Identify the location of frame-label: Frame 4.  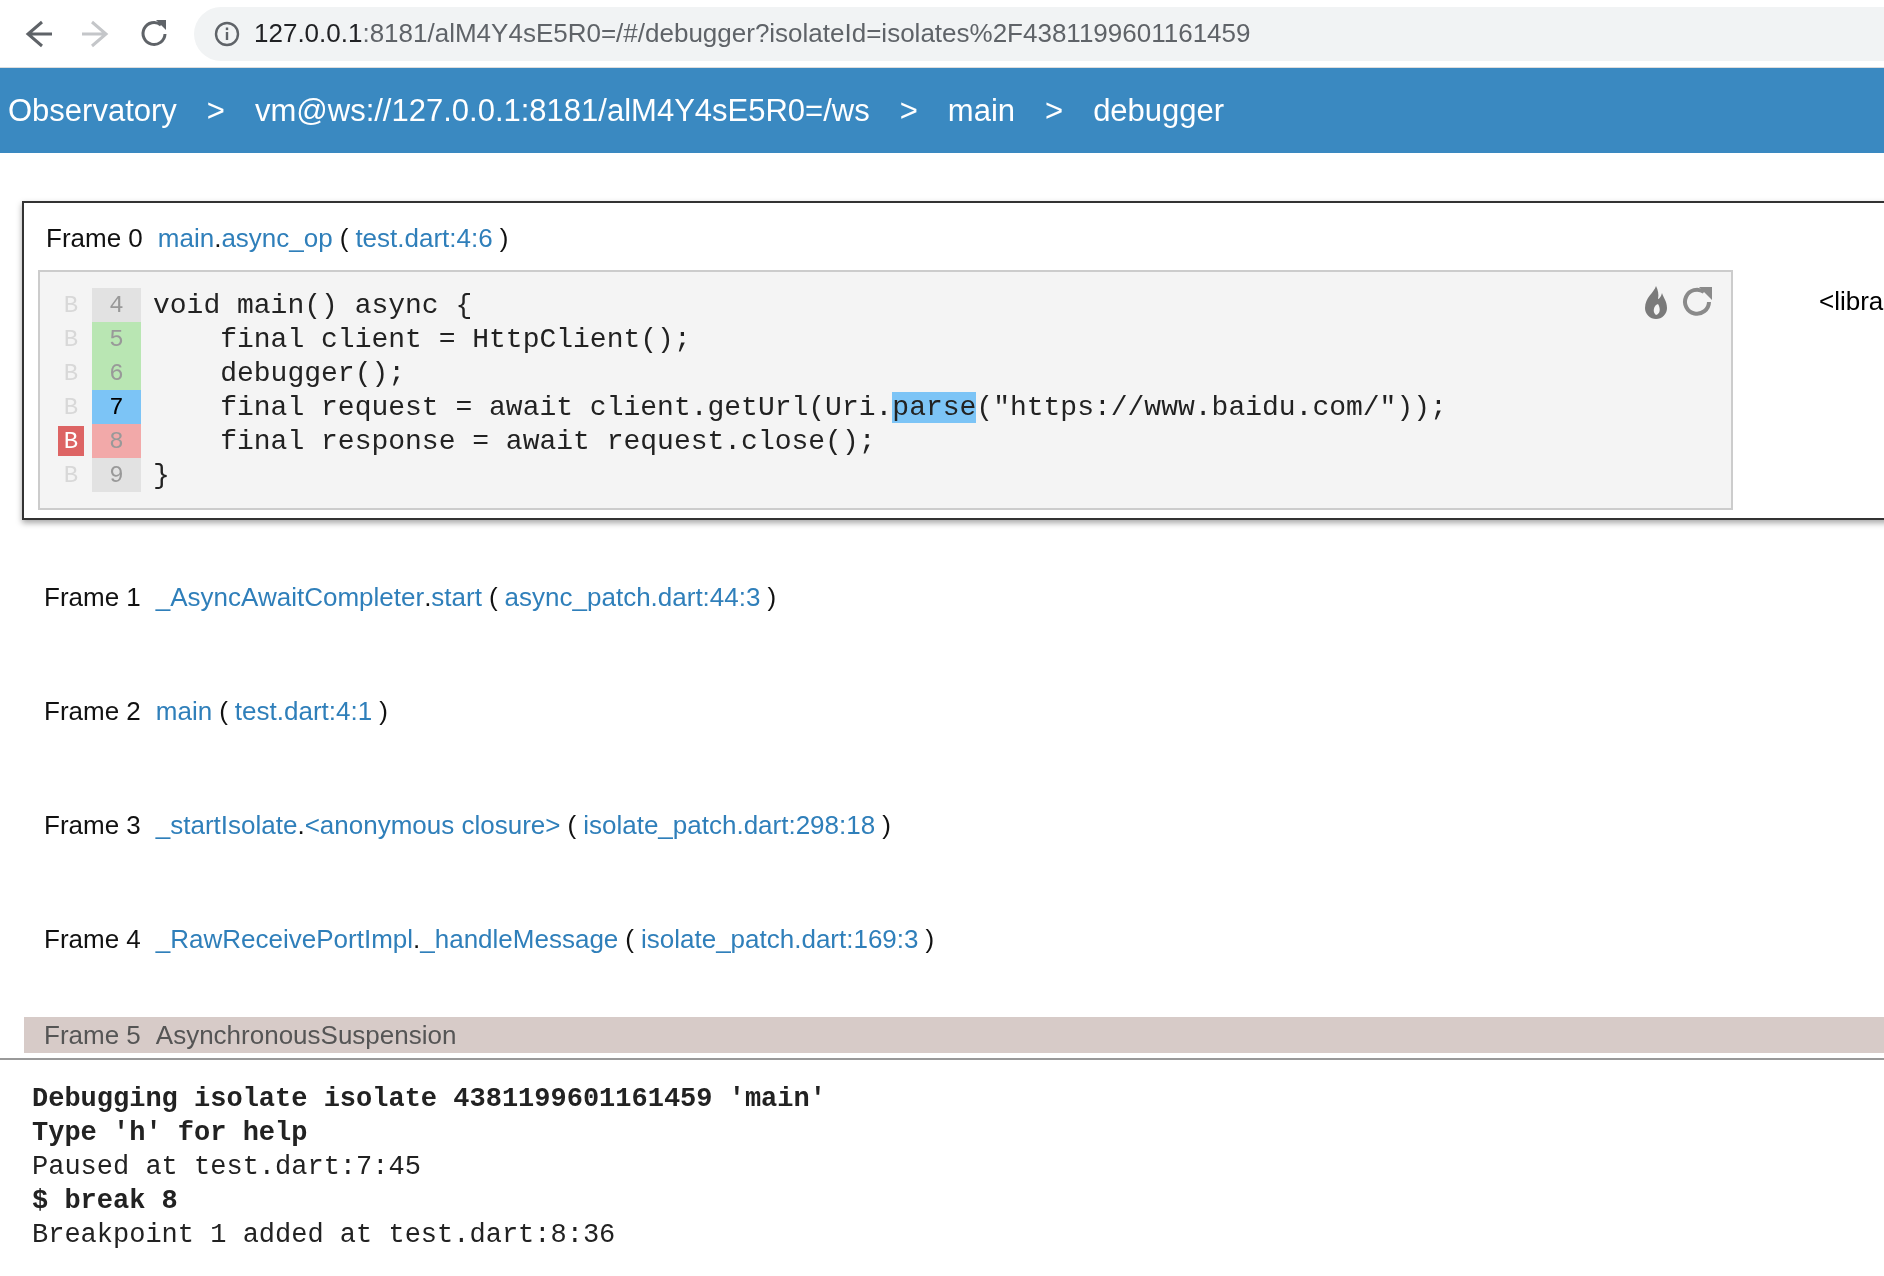
(92, 939).